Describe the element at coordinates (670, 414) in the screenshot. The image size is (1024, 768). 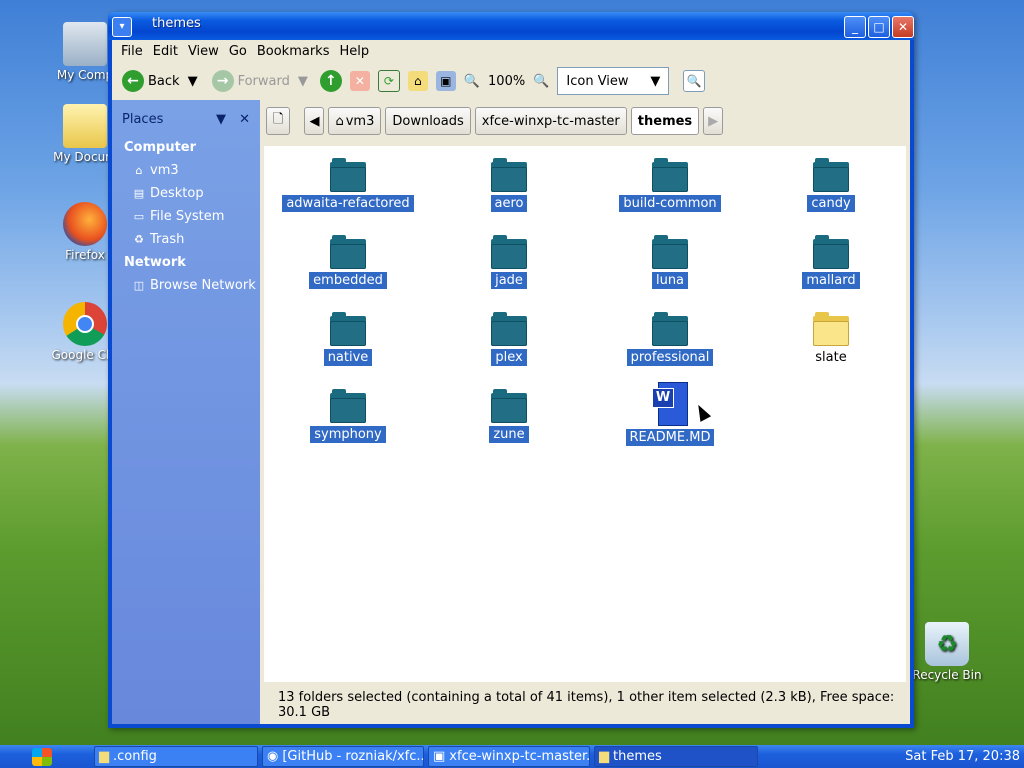
I see `file-item: W README.MD` at that location.